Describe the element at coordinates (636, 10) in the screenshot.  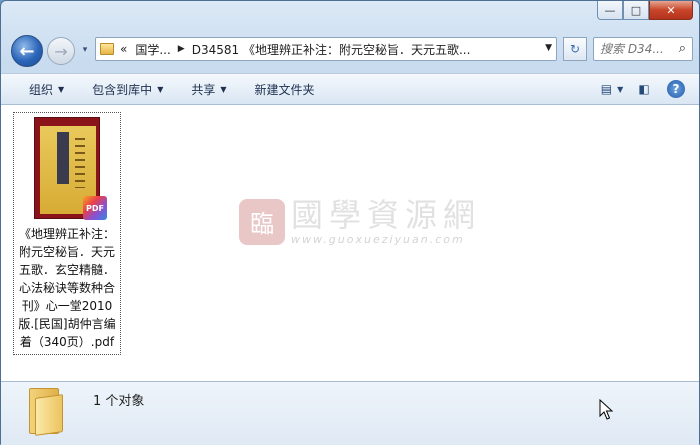
I see `maximize-button: □` at that location.